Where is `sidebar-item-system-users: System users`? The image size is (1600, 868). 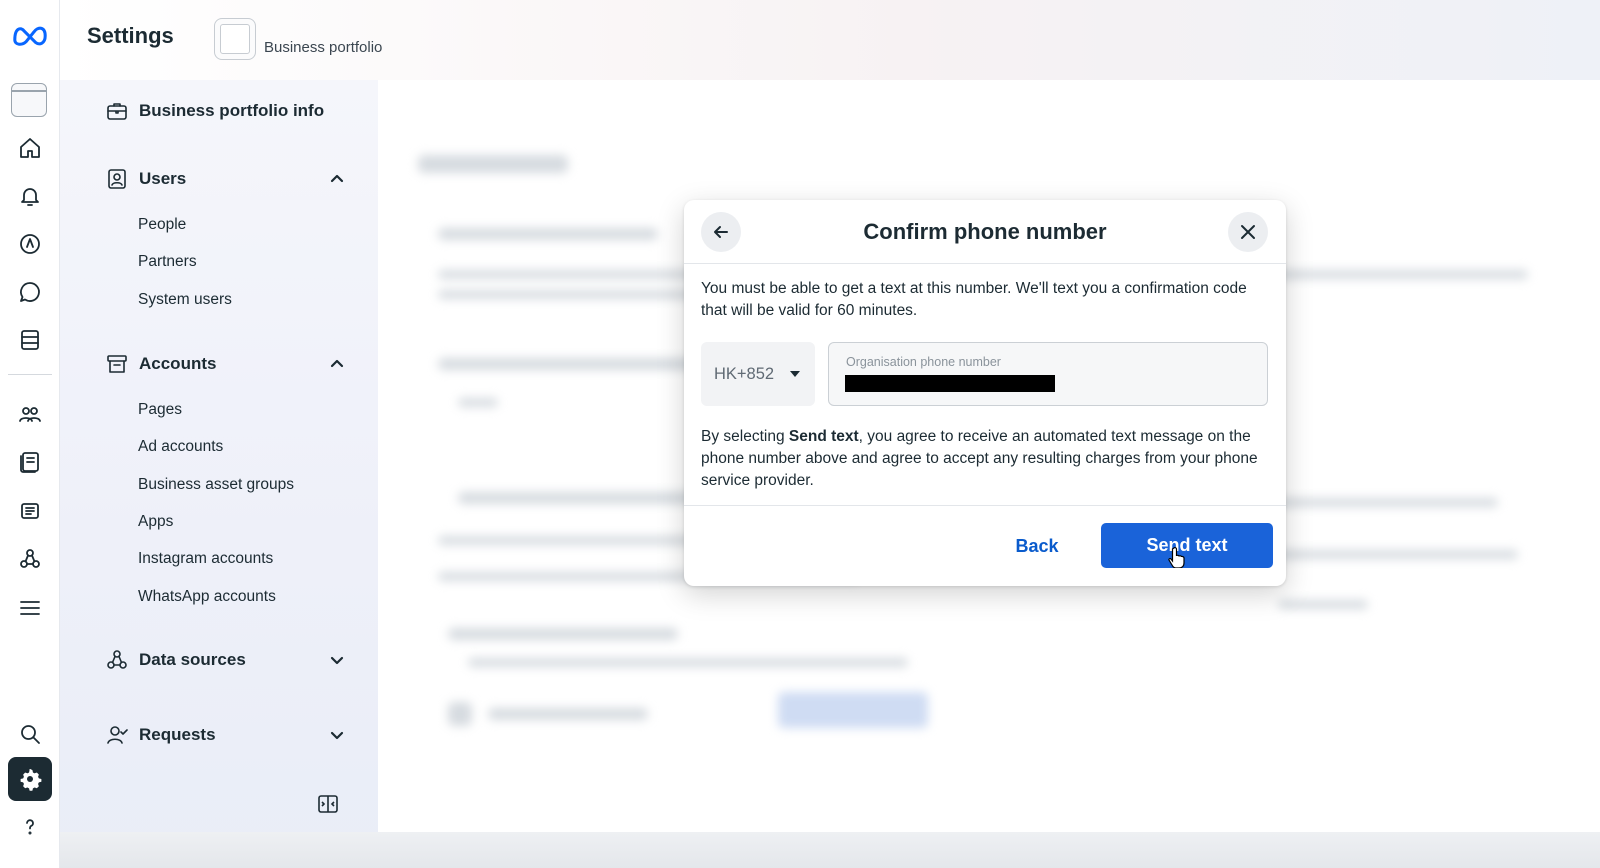 sidebar-item-system-users: System users is located at coordinates (185, 300).